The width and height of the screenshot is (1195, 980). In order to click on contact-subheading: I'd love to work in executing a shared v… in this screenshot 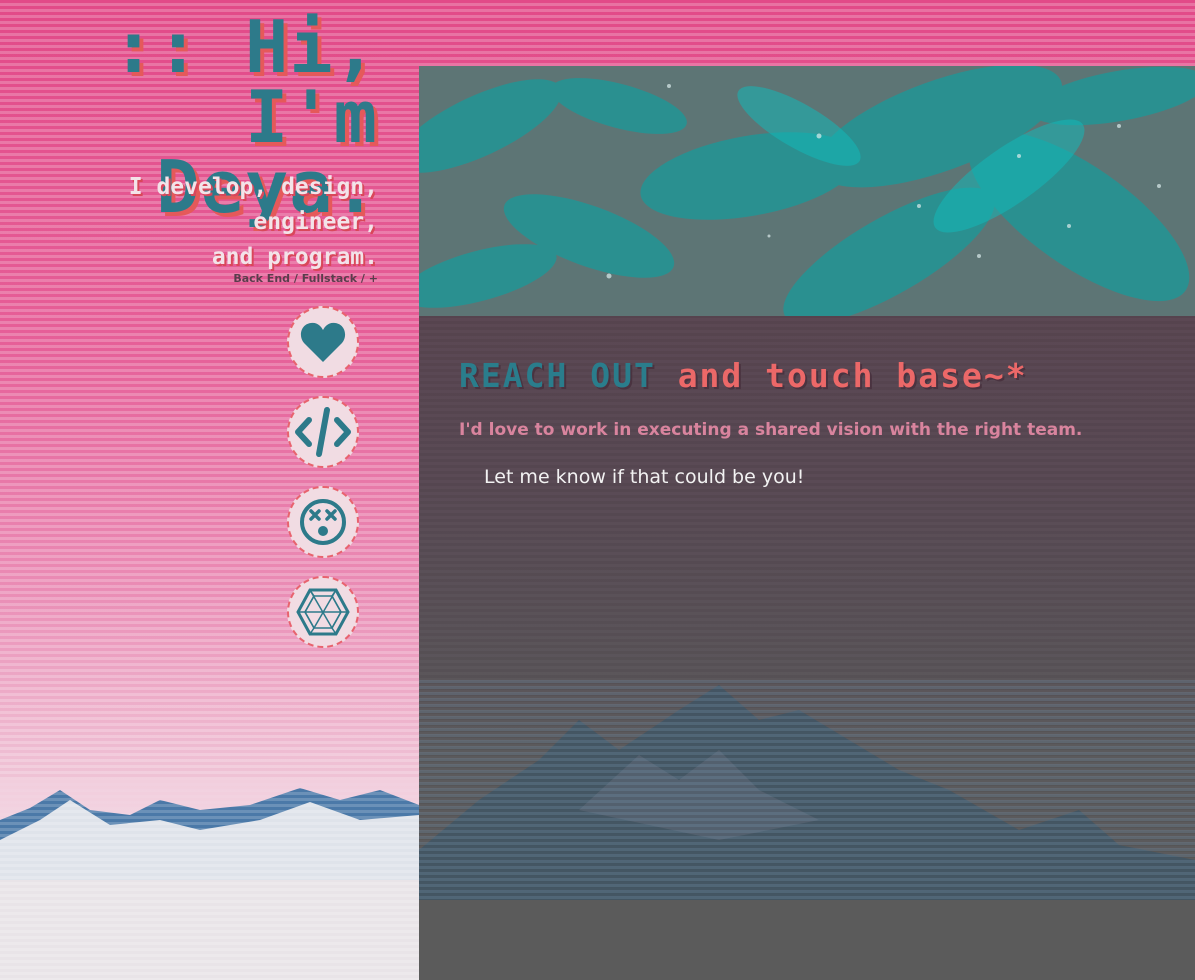, I will do `click(771, 430)`.